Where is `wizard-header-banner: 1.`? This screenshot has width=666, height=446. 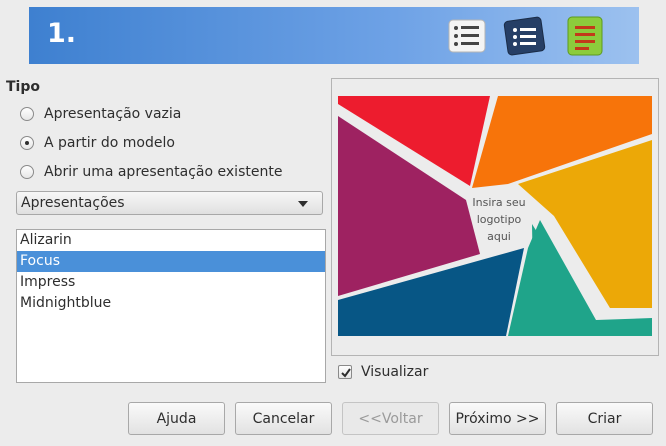 wizard-header-banner: 1. is located at coordinates (334, 35).